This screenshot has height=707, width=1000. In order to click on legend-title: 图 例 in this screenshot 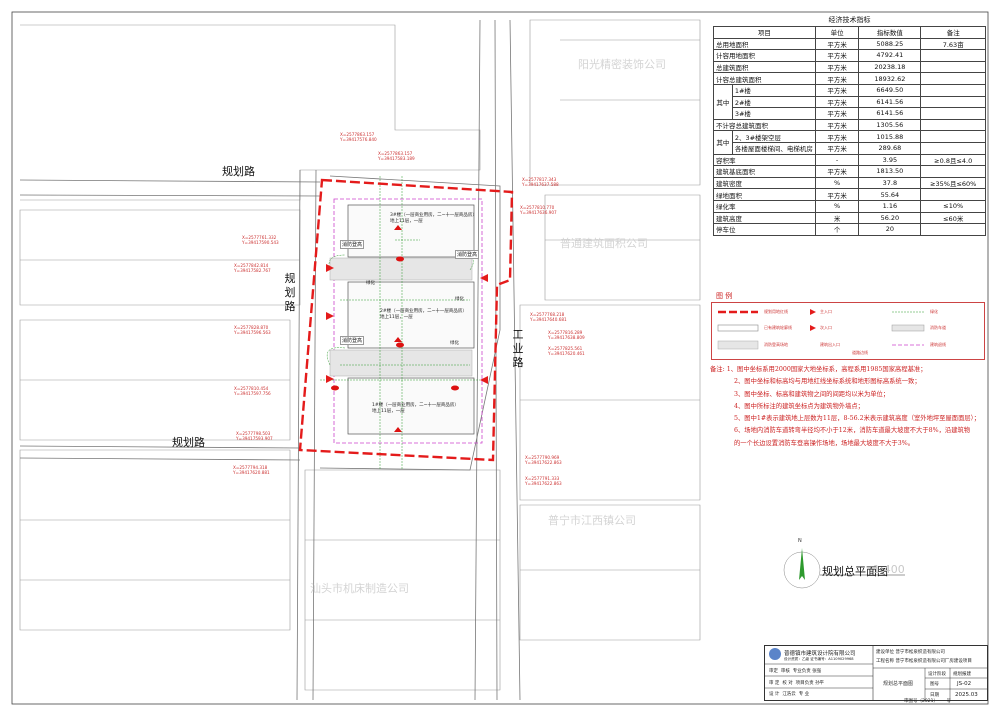, I will do `click(724, 296)`.